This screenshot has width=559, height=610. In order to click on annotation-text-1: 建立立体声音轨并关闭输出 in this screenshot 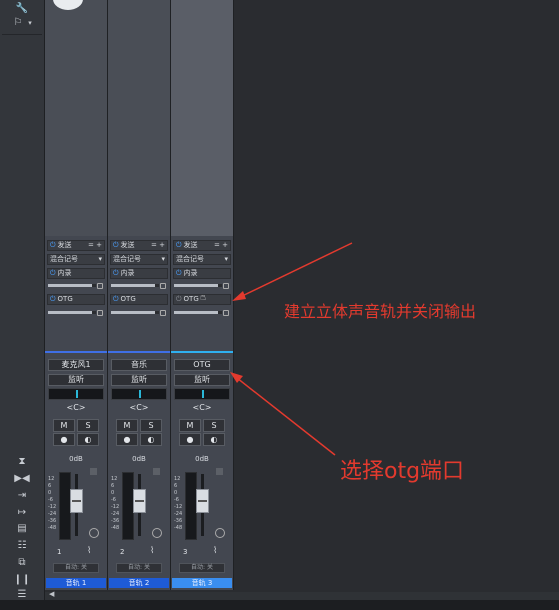, I will do `click(380, 311)`.